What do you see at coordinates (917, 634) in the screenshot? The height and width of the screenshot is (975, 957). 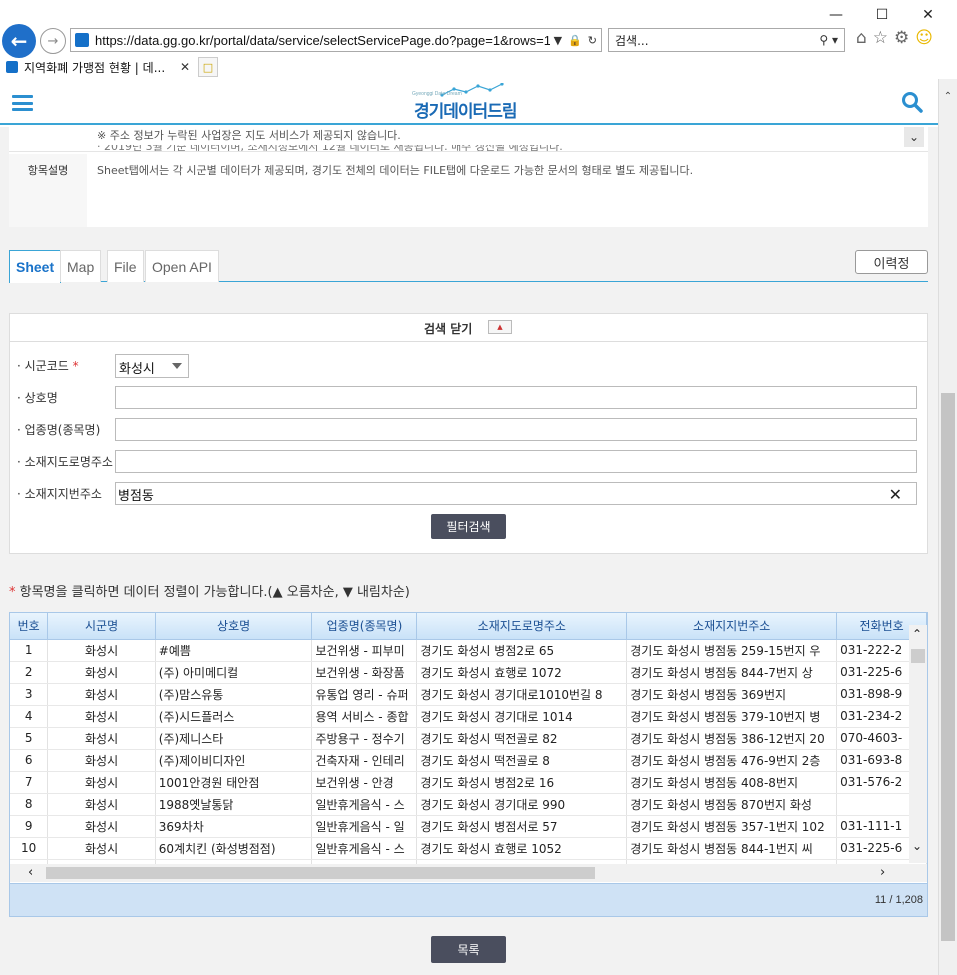 I see `chevron-up-icon: ⌃` at bounding box center [917, 634].